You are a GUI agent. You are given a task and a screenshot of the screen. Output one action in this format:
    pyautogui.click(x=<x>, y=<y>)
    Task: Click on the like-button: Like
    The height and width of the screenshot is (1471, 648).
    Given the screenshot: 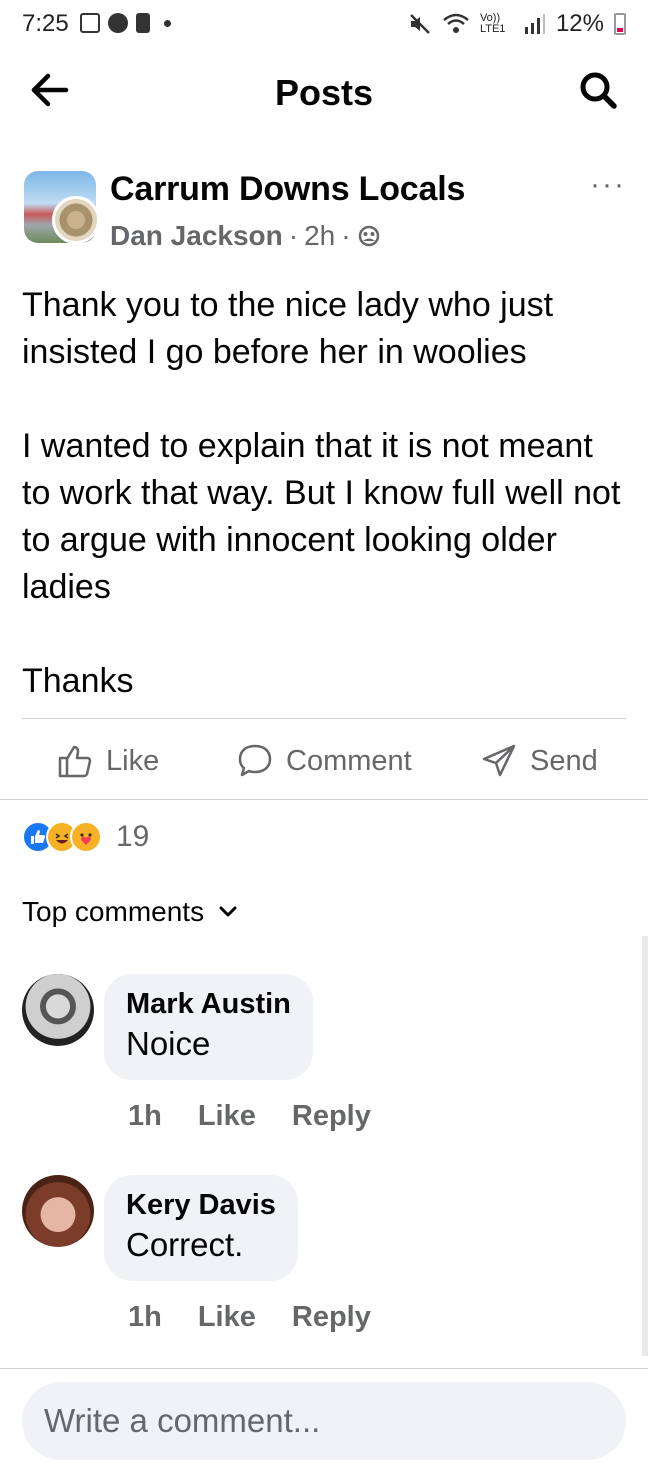 What is the action you would take?
    pyautogui.click(x=107, y=761)
    